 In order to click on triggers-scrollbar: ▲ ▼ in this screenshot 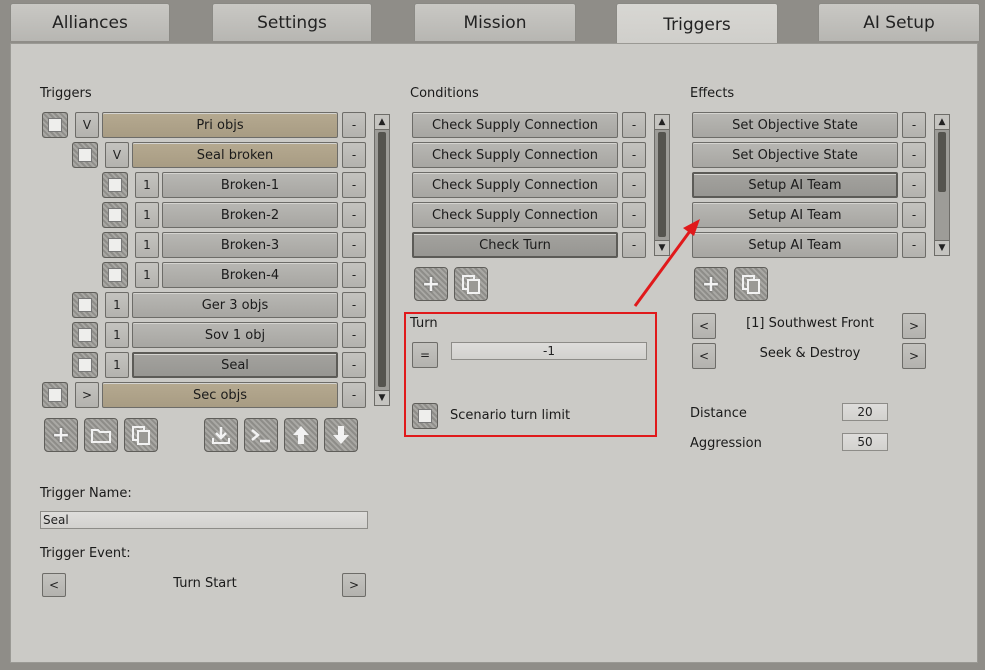, I will do `click(382, 260)`.